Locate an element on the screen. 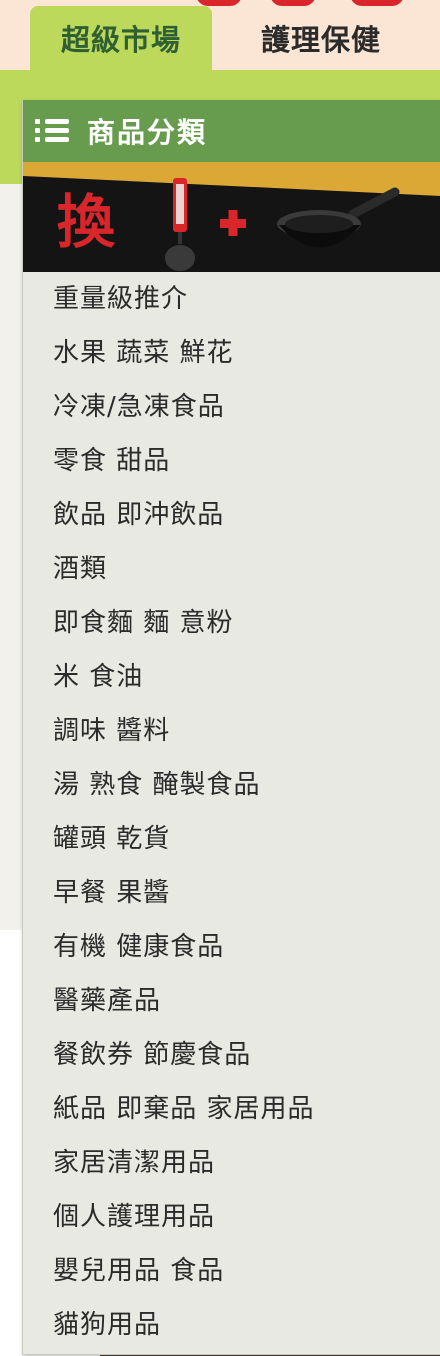 The width and height of the screenshot is (440, 1356). category-item: 罐頭 乾貨 is located at coordinates (231, 839).